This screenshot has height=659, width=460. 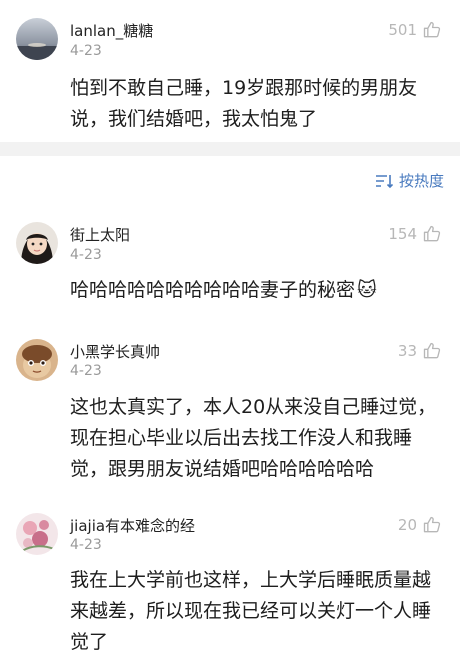 What do you see at coordinates (213, 290) in the screenshot?
I see `comment-text-content: 哈哈哈哈哈哈哈哈哈哈妻子的秘密` at bounding box center [213, 290].